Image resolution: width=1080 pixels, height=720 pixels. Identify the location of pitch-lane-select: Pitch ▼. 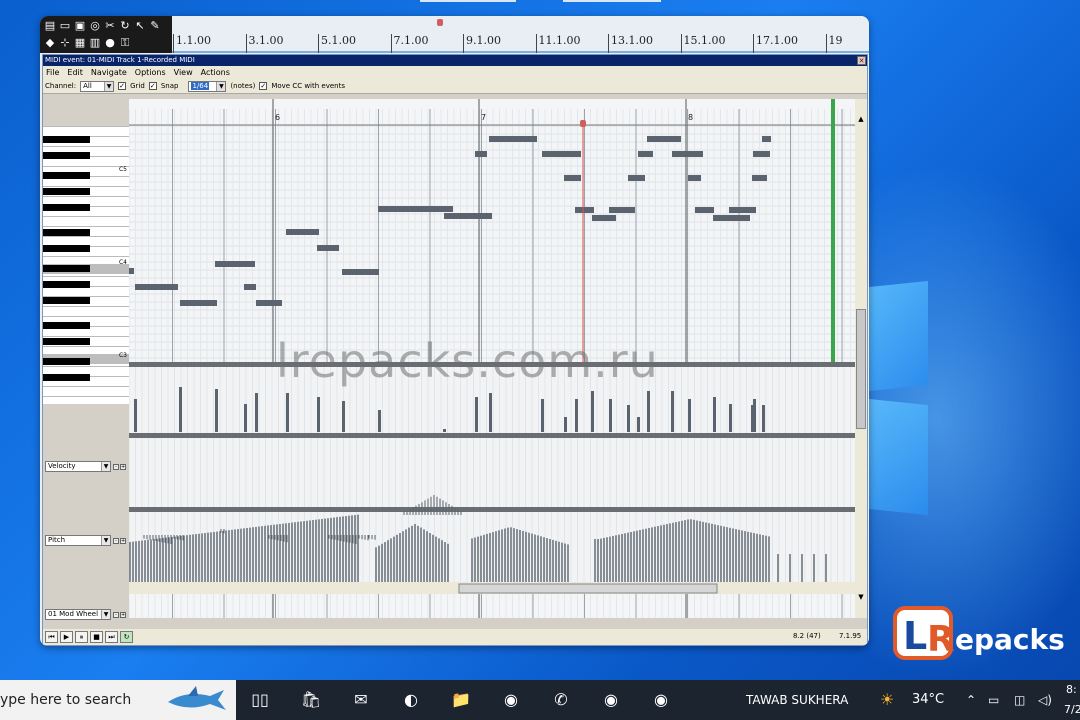
(78, 540).